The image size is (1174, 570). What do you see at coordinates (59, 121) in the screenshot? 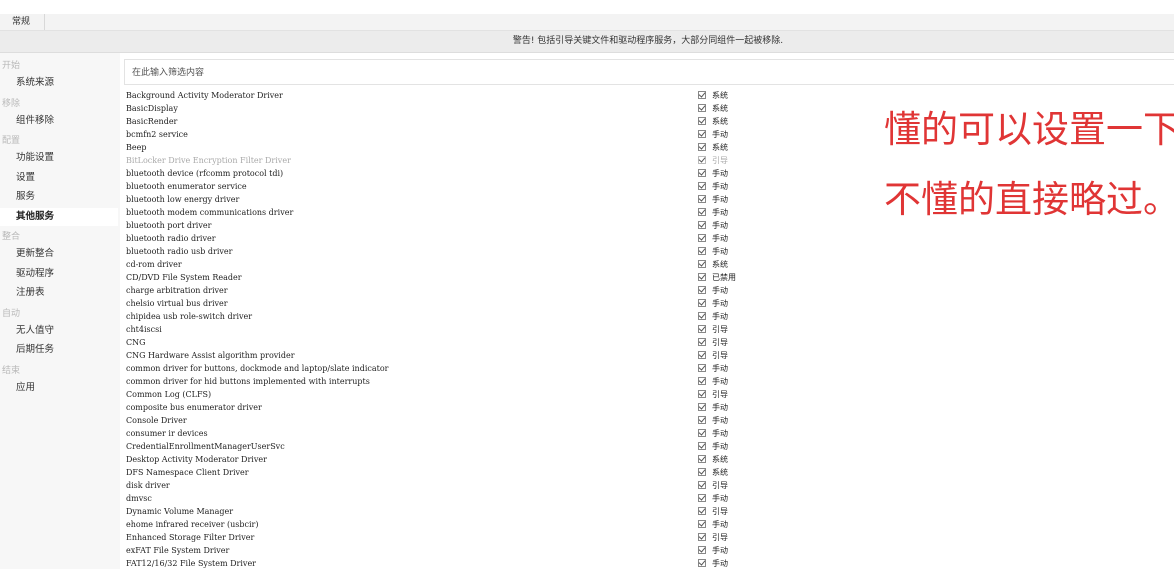
I see `sidebar-item: 组件移除` at bounding box center [59, 121].